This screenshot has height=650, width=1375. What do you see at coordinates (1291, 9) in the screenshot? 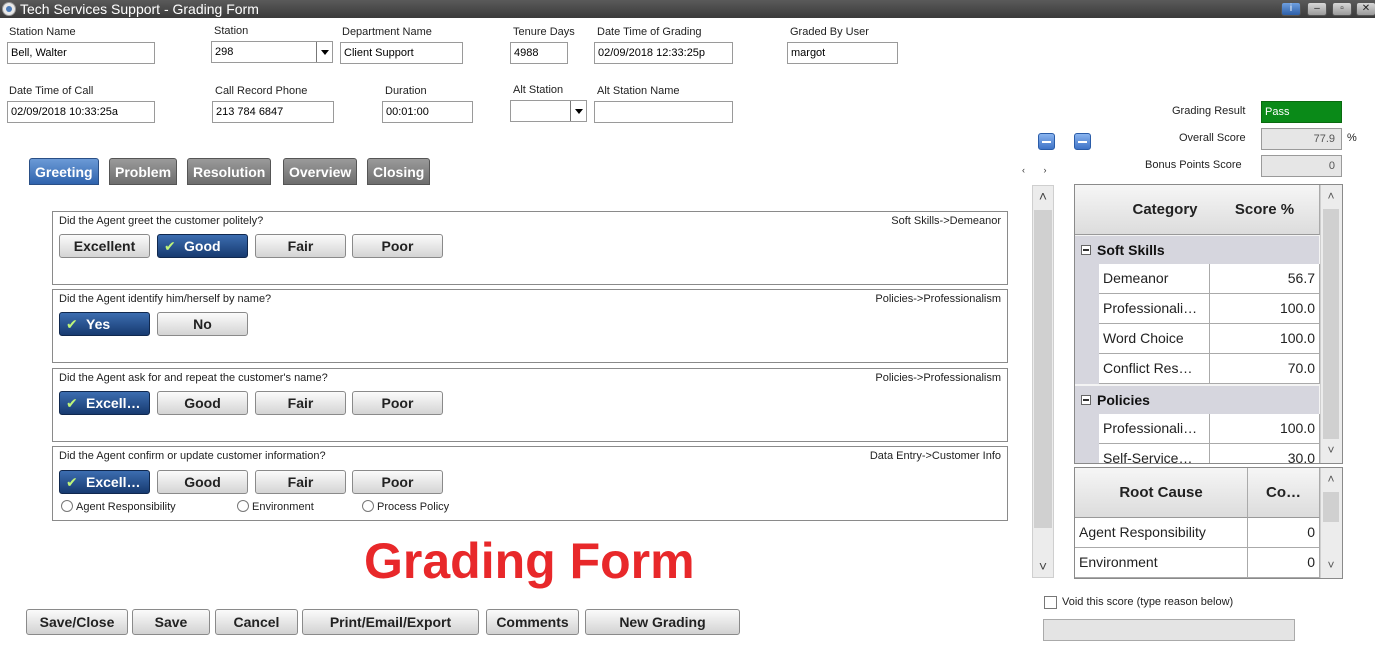
I see `help-button: i` at bounding box center [1291, 9].